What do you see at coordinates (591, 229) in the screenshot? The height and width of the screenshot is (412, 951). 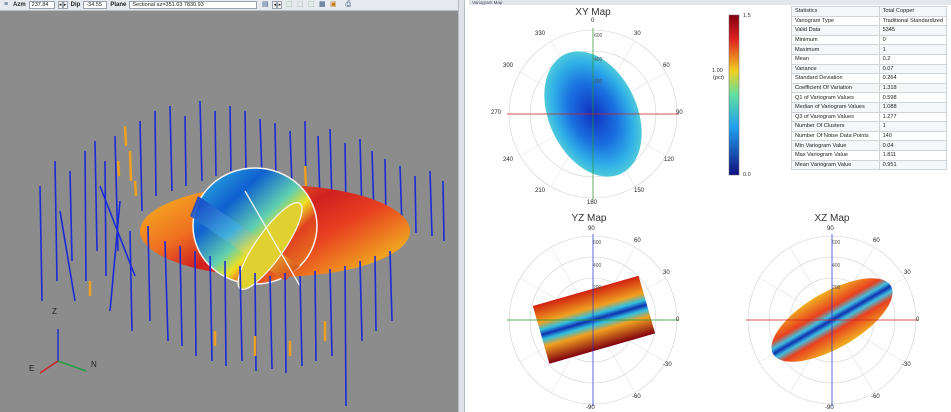 I see `yz-angle-90: 90` at bounding box center [591, 229].